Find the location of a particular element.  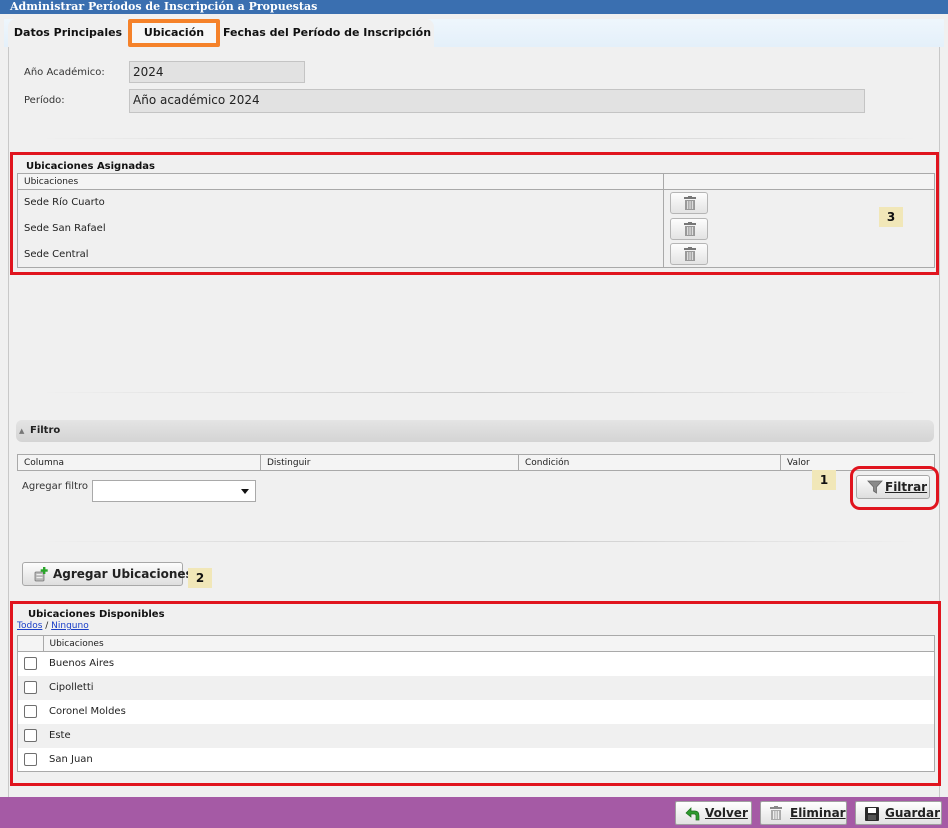

collapse-icon: ▲ is located at coordinates (22, 431).